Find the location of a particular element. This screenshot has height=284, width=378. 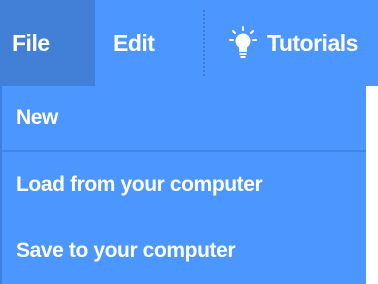

background-strip is located at coordinates (372, 185).